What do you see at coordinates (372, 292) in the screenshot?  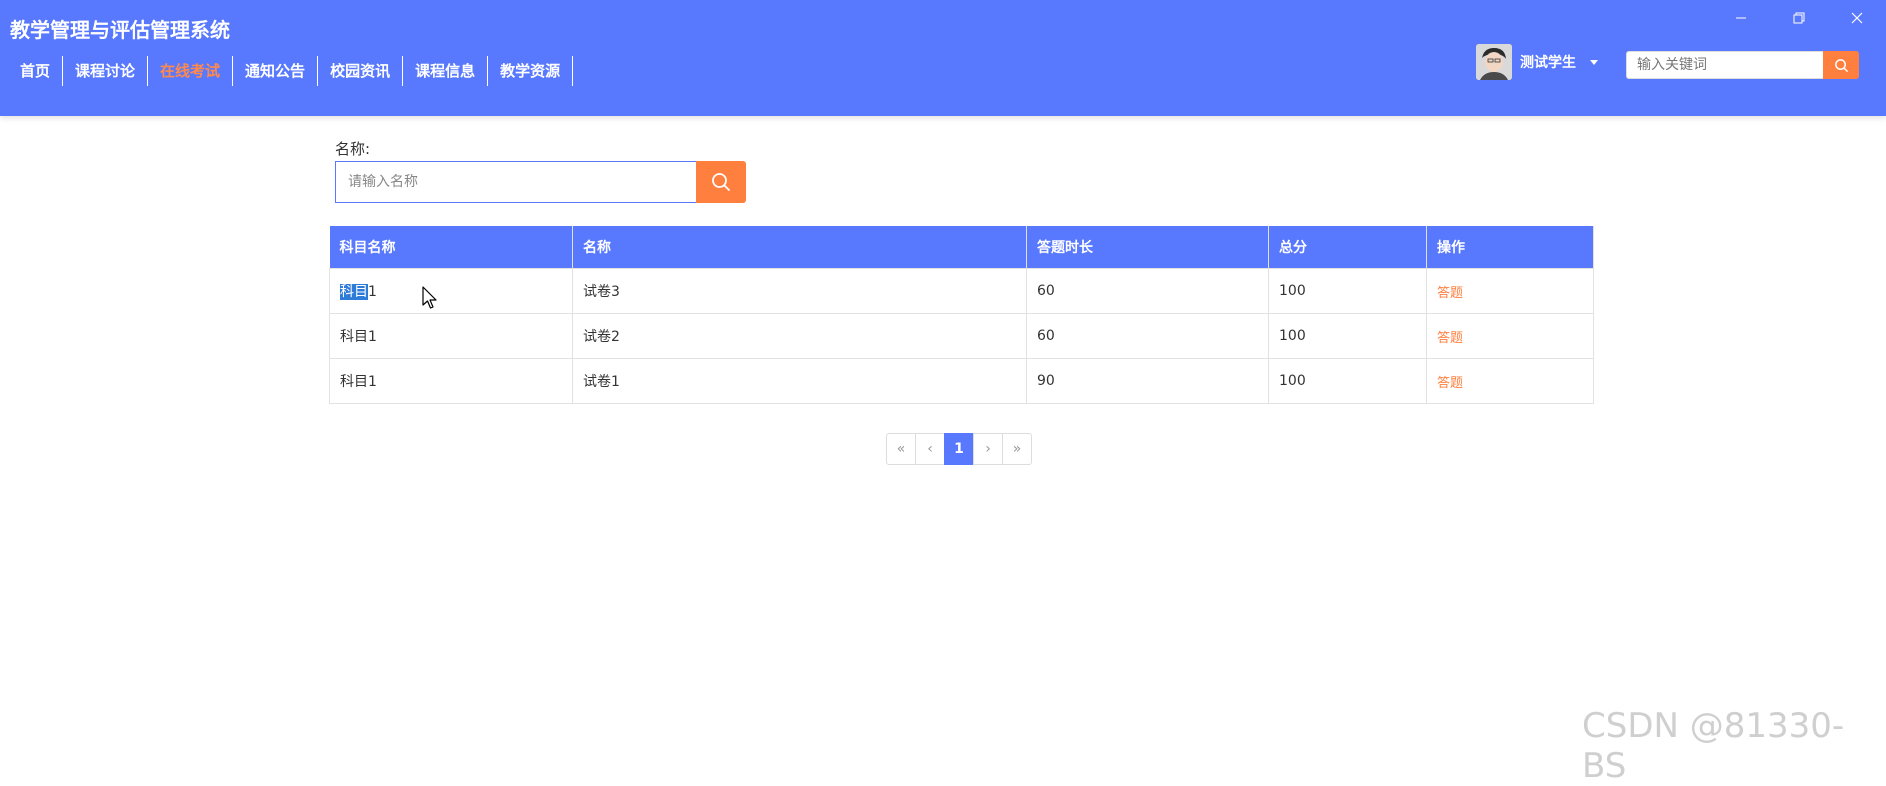 I see `cell-subject-rest: 1` at bounding box center [372, 292].